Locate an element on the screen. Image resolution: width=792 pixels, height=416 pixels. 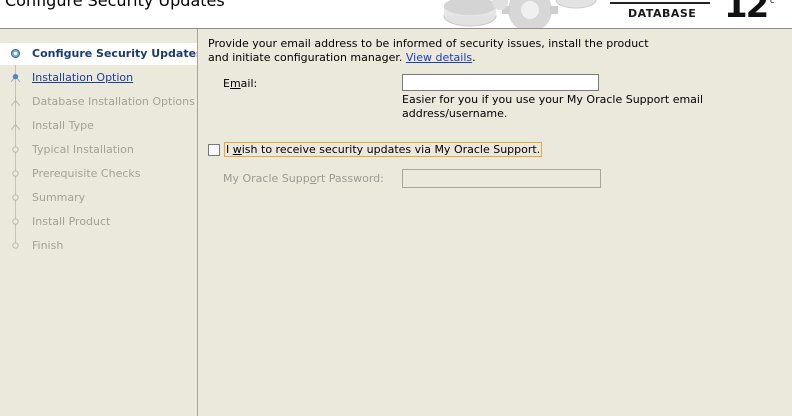
step-prerequisite-checks: Prerequisite Checks is located at coordinates (98, 174).